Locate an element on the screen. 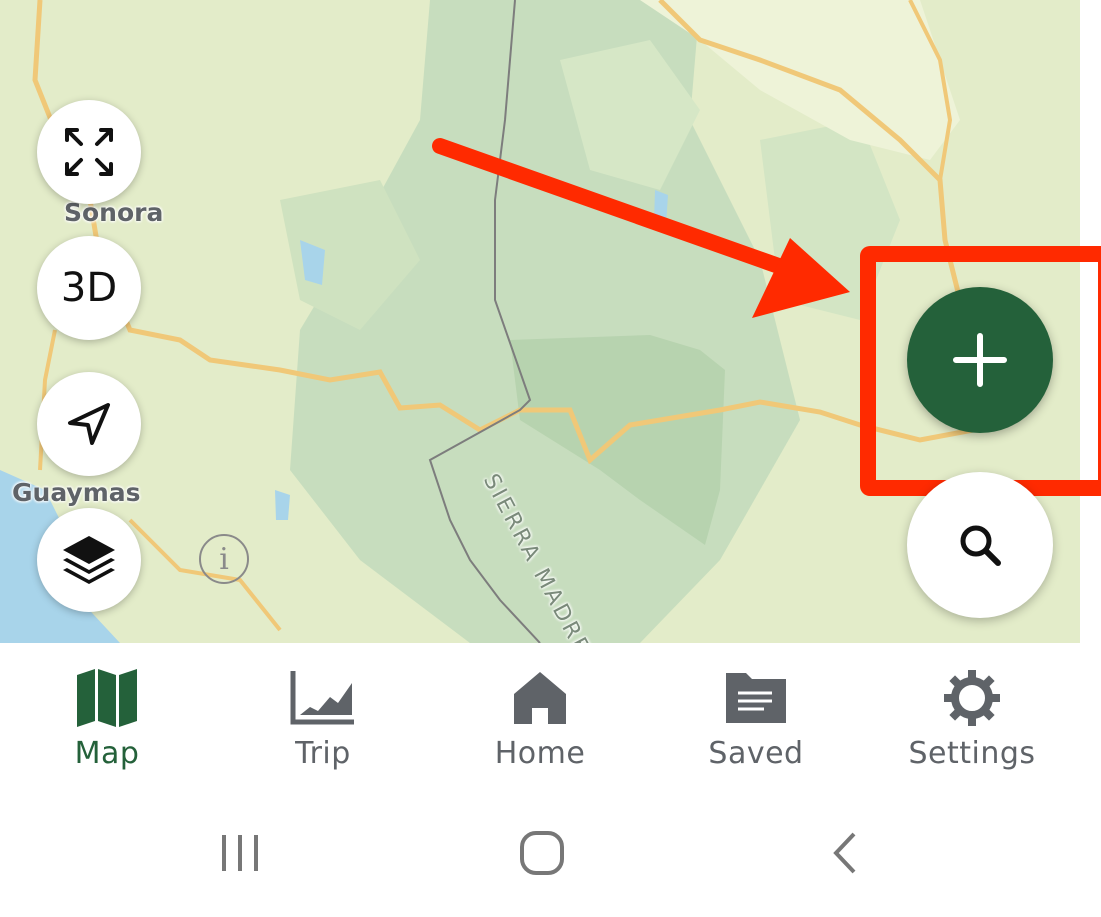  navigation-arrow-icon is located at coordinates (89, 424).